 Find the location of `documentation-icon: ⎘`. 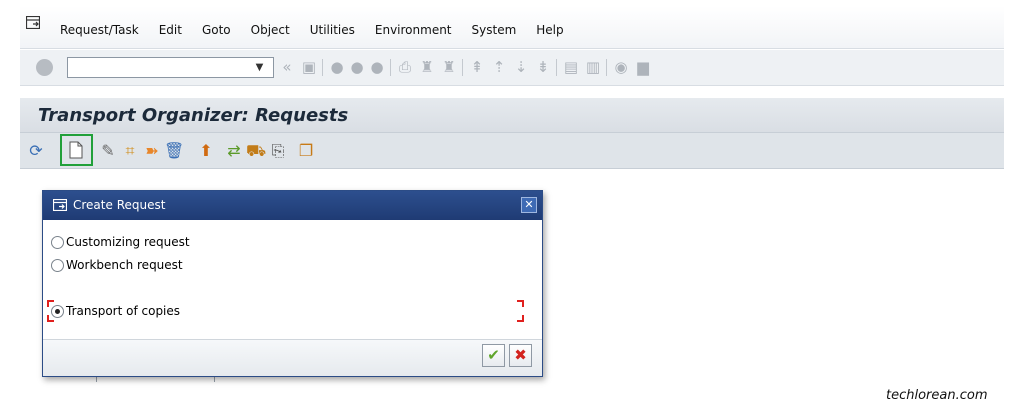

documentation-icon: ⎘ is located at coordinates (278, 151).